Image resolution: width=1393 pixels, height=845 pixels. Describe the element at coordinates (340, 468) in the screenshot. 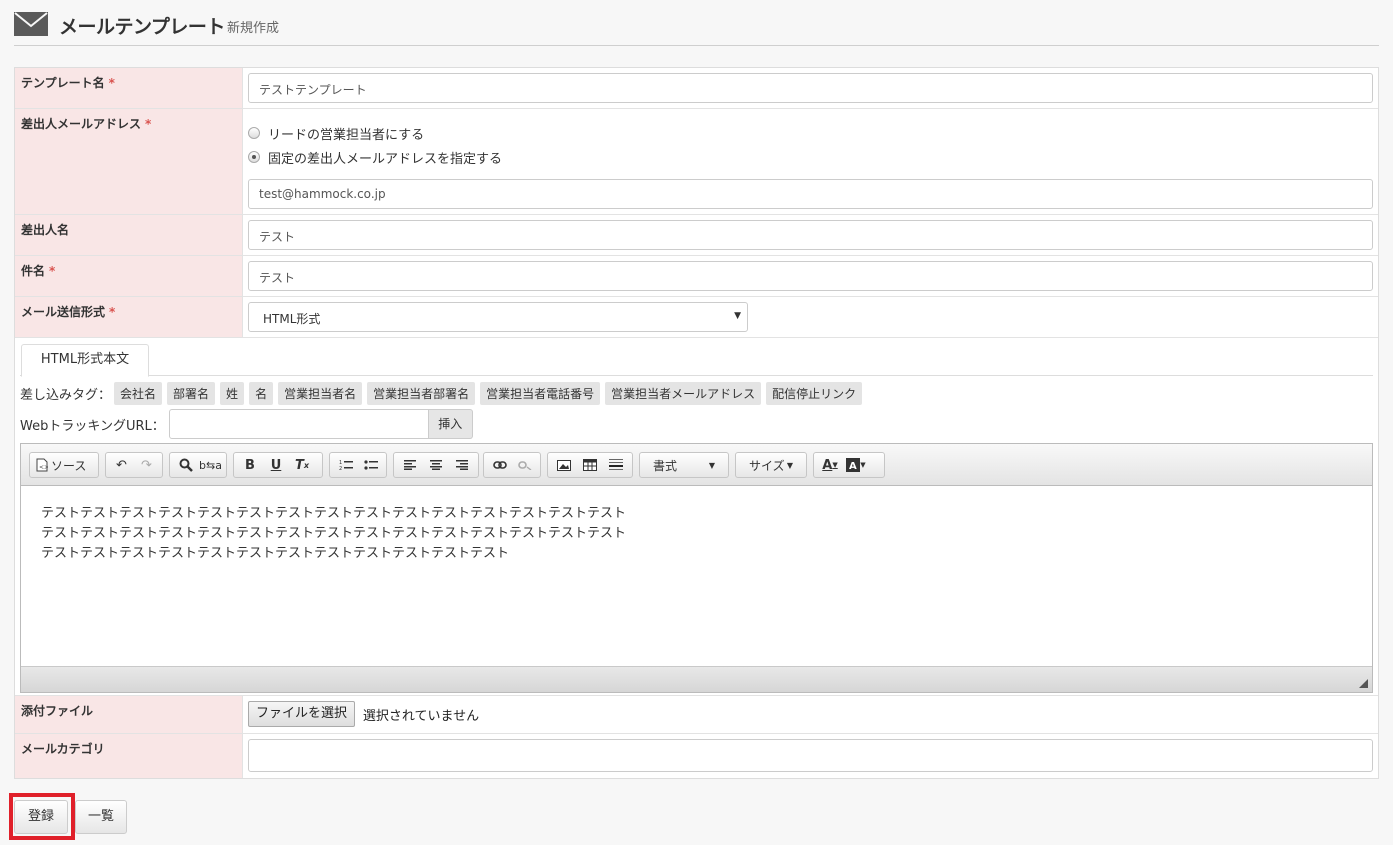

I see `svg-text: 2` at that location.